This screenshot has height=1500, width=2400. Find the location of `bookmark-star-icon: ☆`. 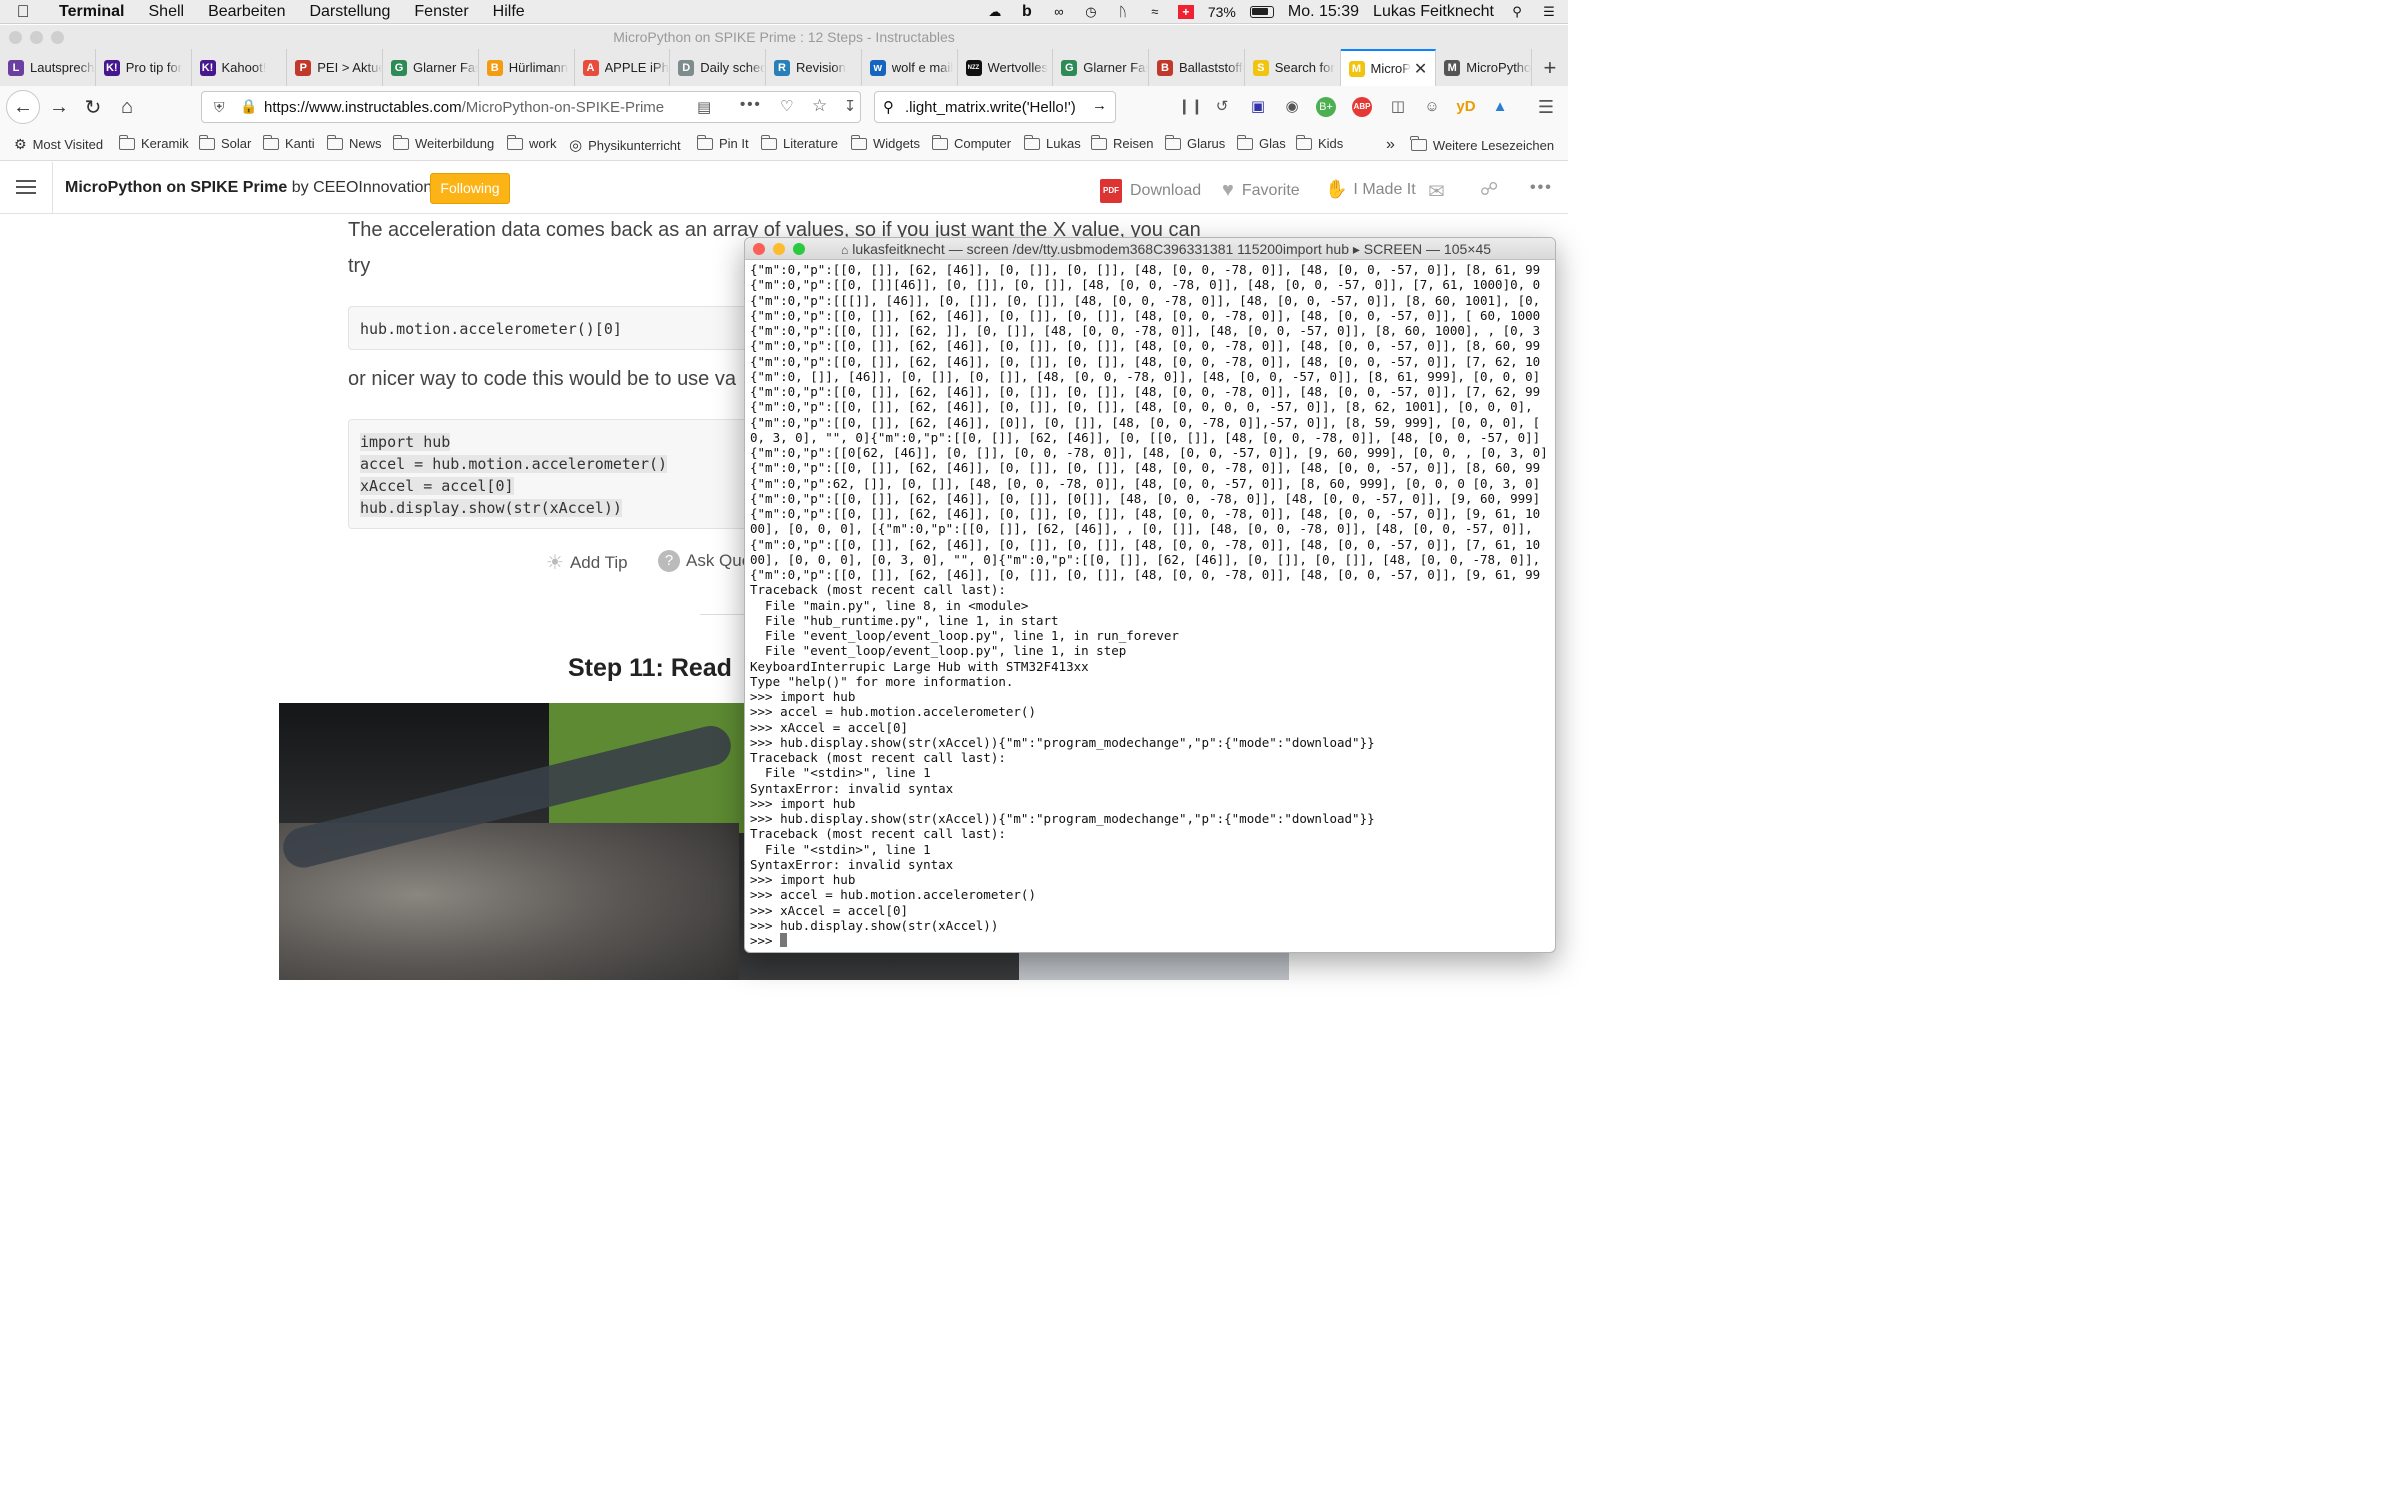

bookmark-star-icon: ☆ is located at coordinates (819, 106).